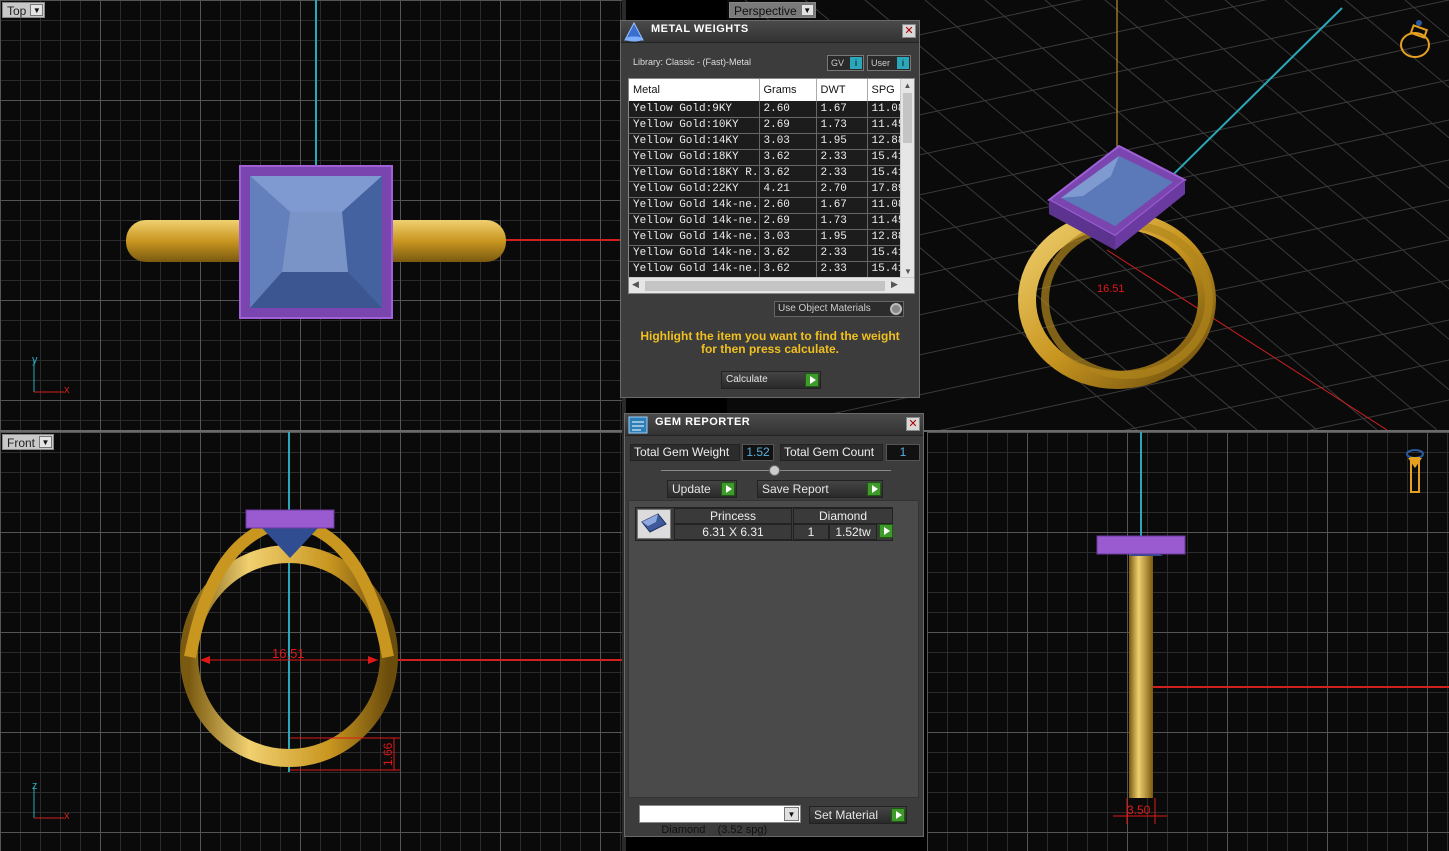  I want to click on column-header-metal: Metal, so click(694, 90).